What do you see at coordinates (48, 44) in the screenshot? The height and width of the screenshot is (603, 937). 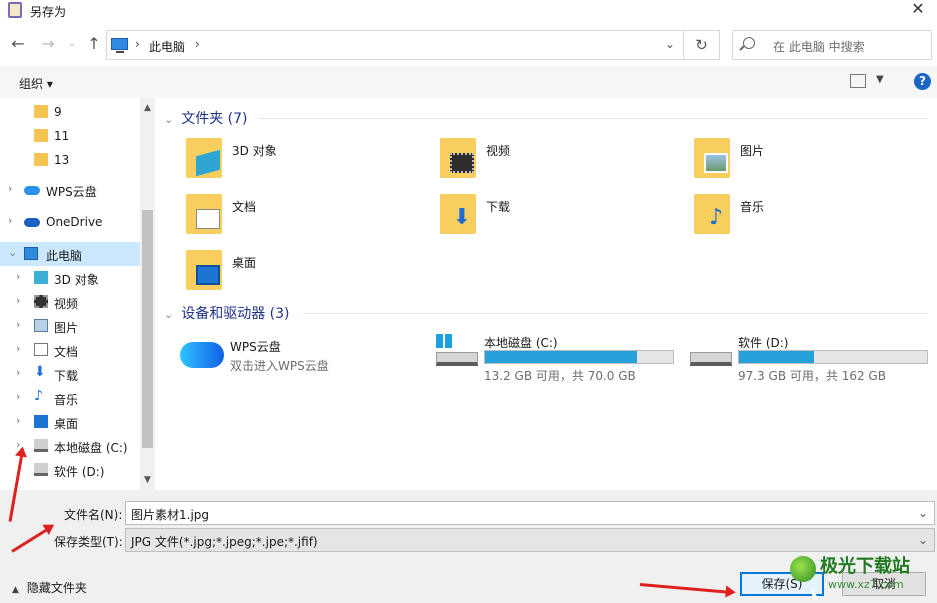 I see `forward-arrow-icon: →` at bounding box center [48, 44].